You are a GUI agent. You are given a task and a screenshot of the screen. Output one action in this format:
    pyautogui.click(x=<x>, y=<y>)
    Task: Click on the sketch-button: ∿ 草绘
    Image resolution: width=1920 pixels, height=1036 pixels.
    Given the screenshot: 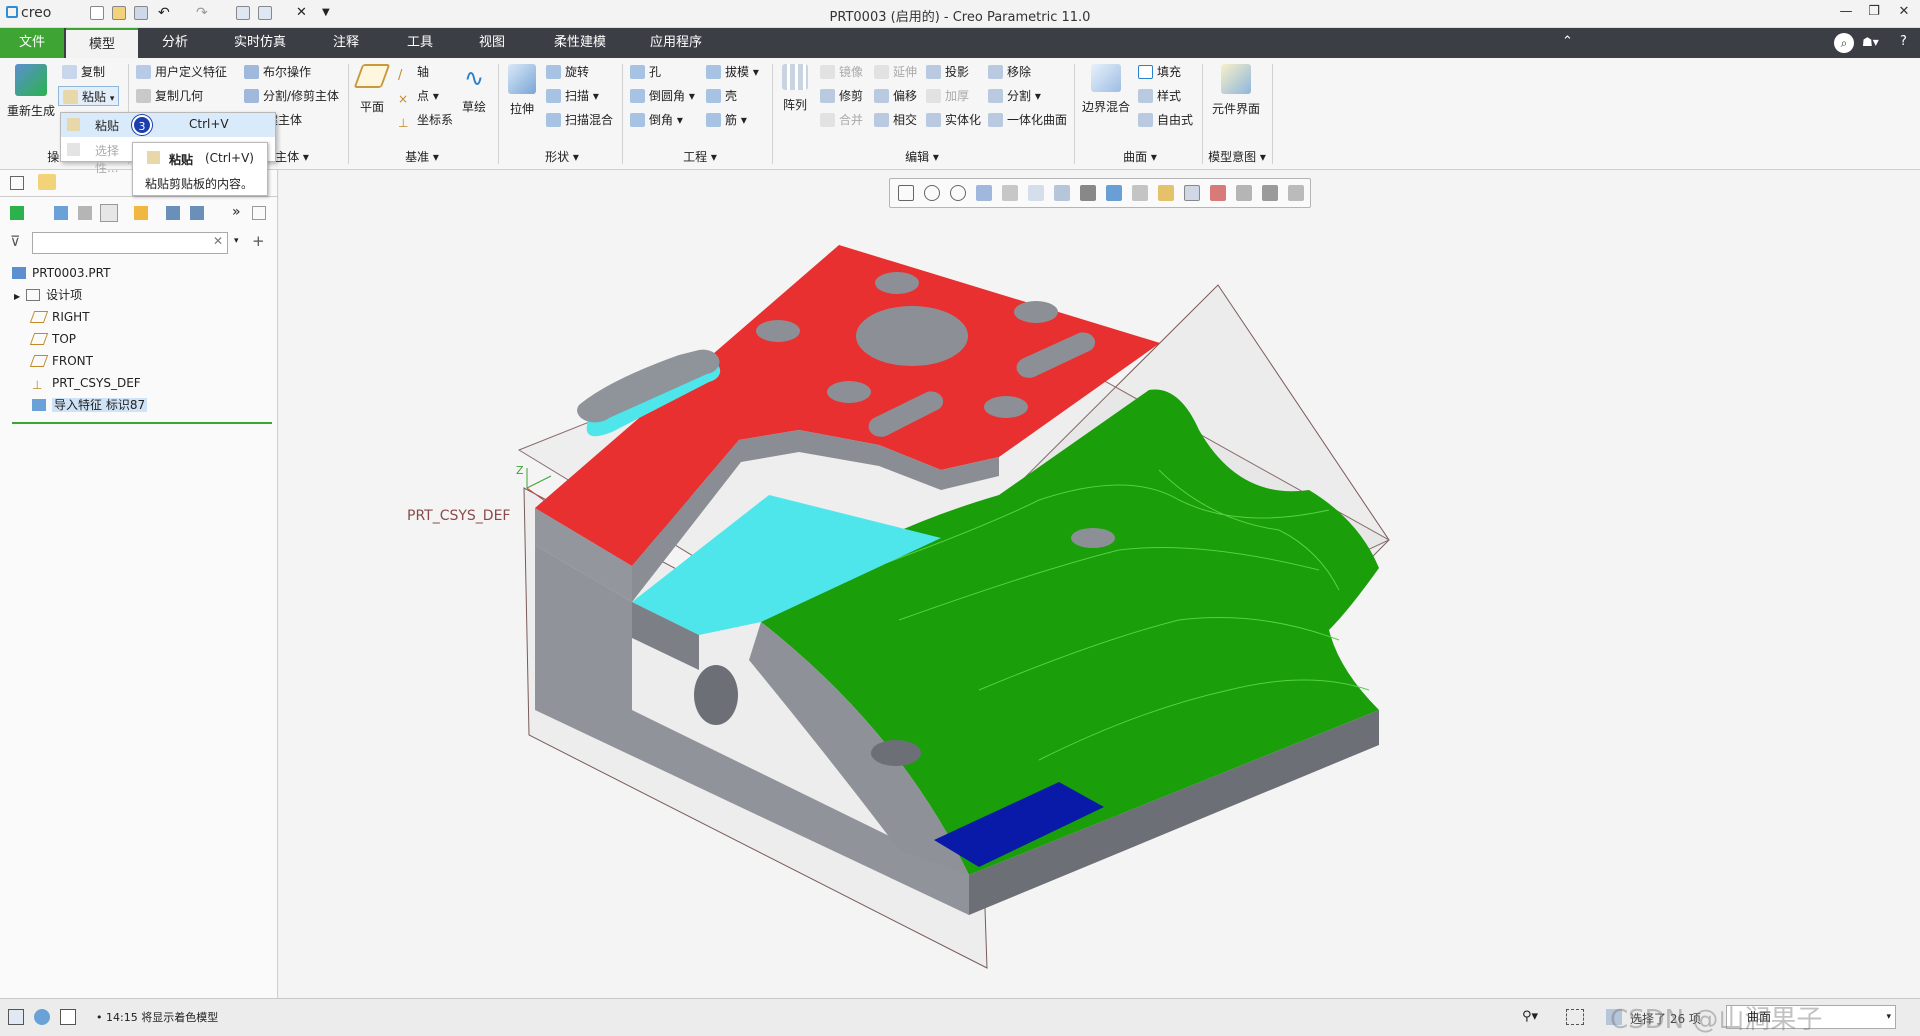 What is the action you would take?
    pyautogui.click(x=474, y=89)
    